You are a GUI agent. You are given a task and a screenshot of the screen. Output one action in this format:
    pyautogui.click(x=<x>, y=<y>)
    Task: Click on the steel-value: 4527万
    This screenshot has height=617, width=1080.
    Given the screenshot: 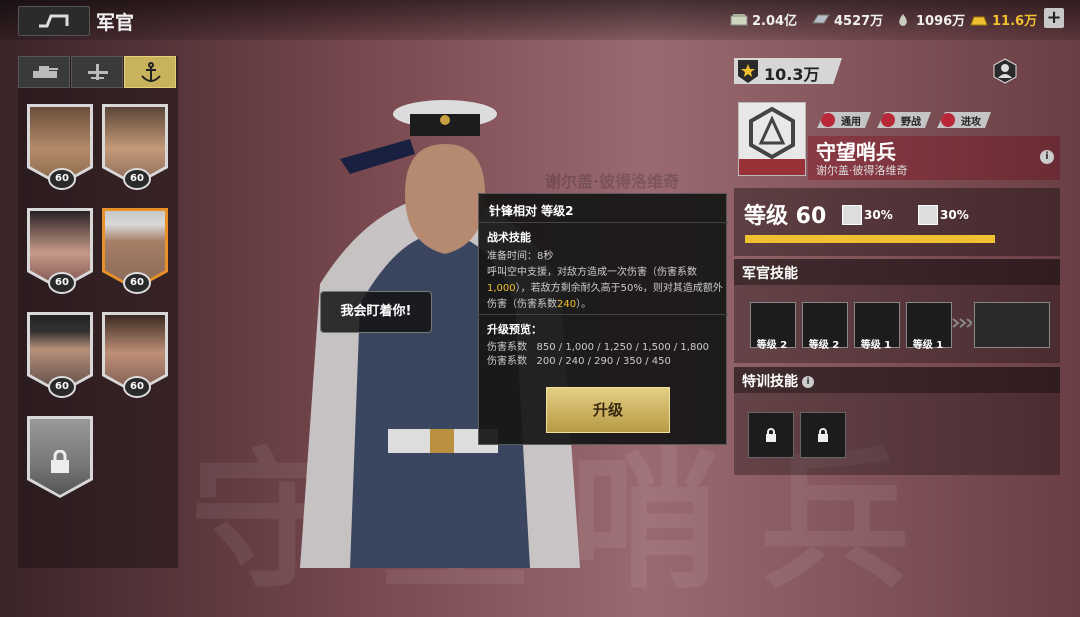 What is the action you would take?
    pyautogui.click(x=859, y=21)
    